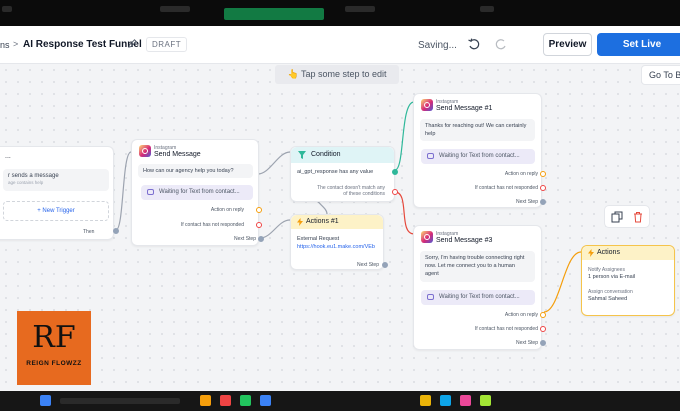 Image resolution: width=680 pixels, height=411 pixels. I want to click on external-request-url: https://hook.eu1.make.com/VEb, so click(336, 247).